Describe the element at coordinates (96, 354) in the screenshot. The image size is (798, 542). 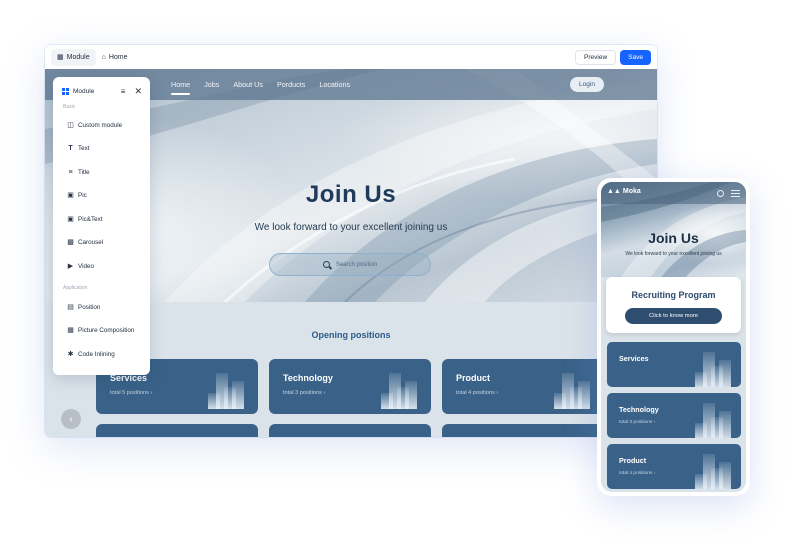
I see `module-item-label: Code Inlining` at that location.